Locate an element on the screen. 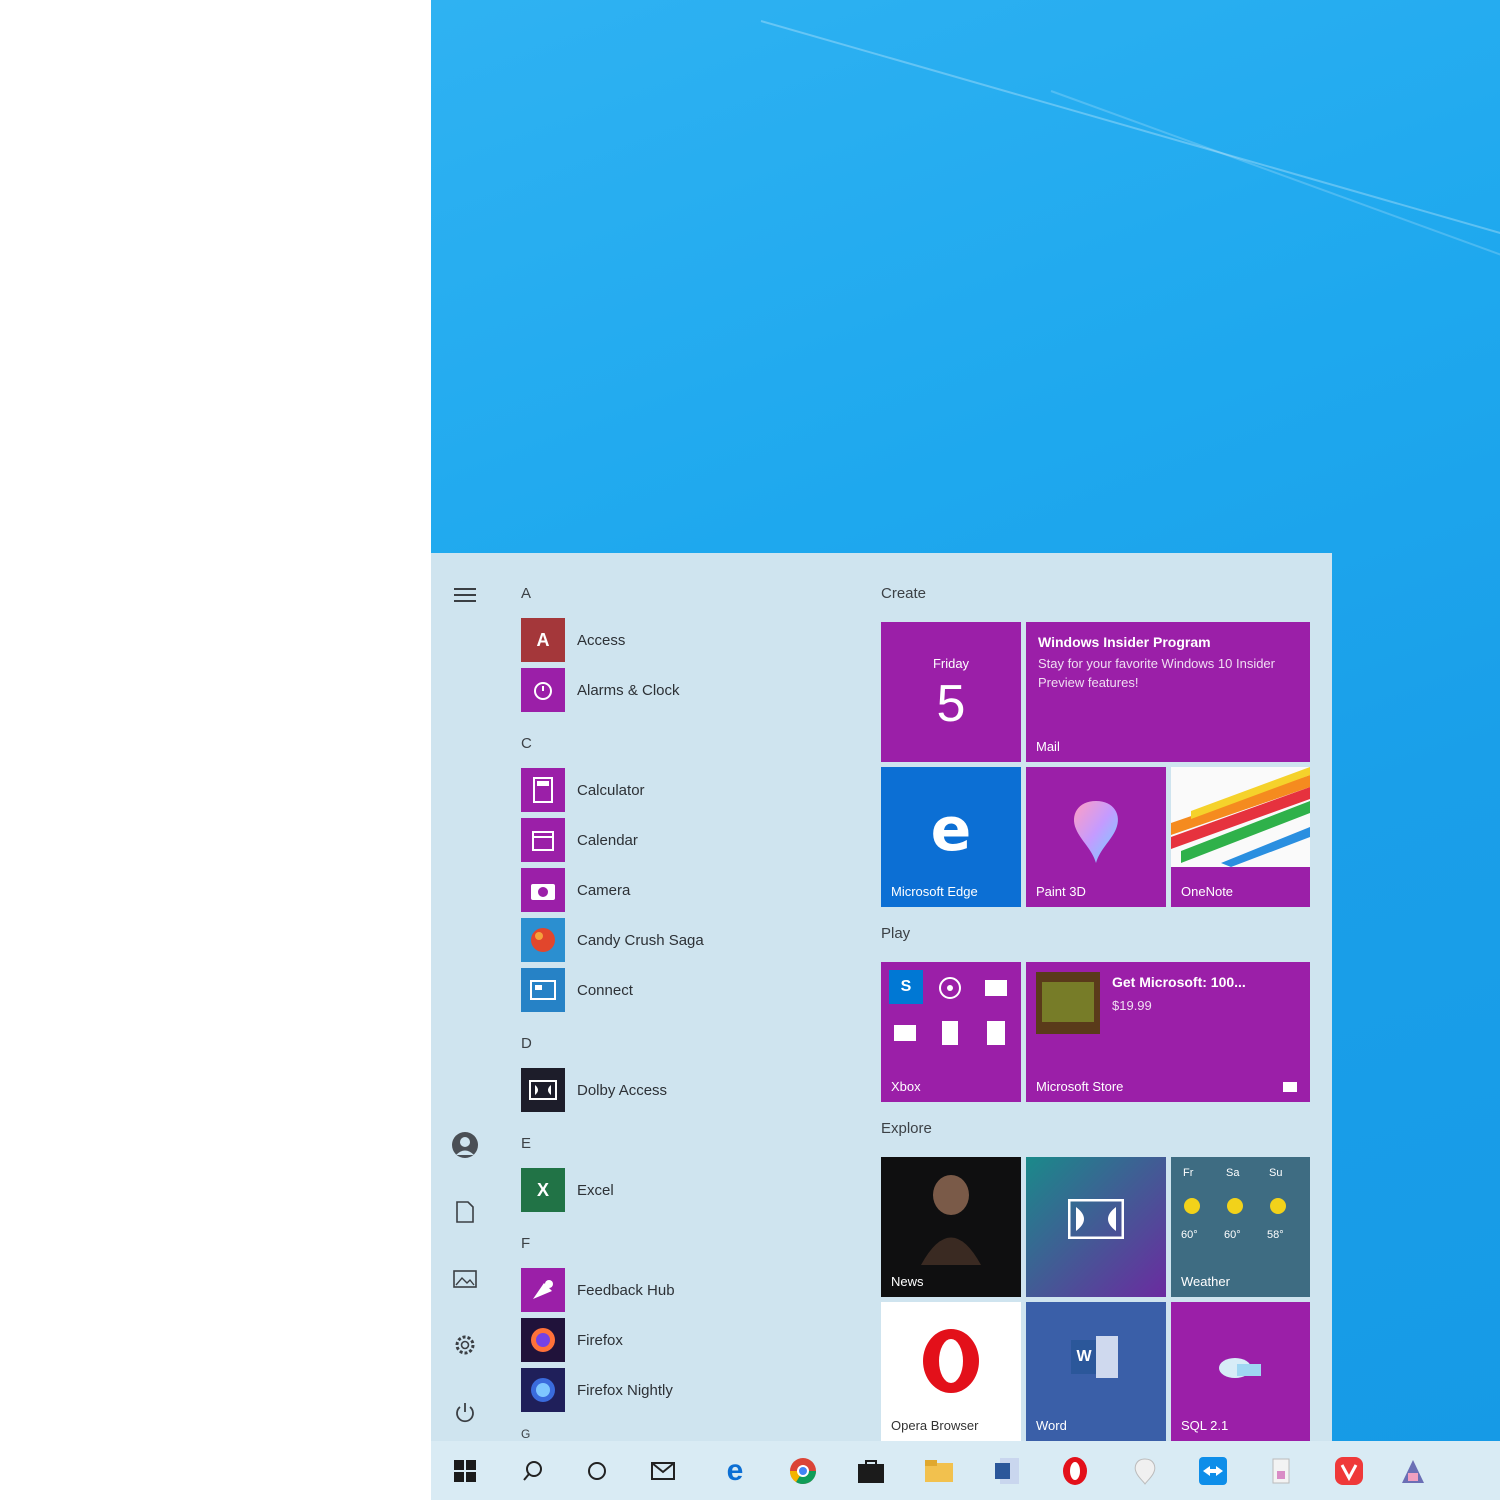 The image size is (1500, 1500). app-label: Dolby Access is located at coordinates (622, 1090).